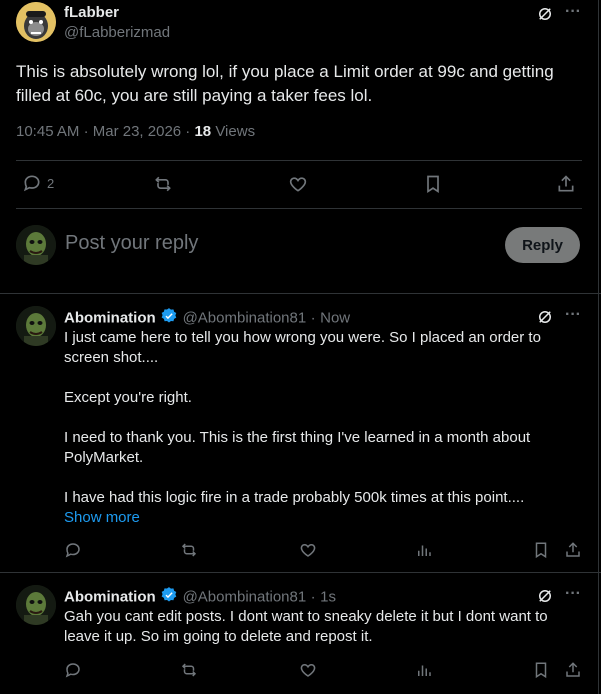  I want to click on reply-button: 2, so click(38, 183).